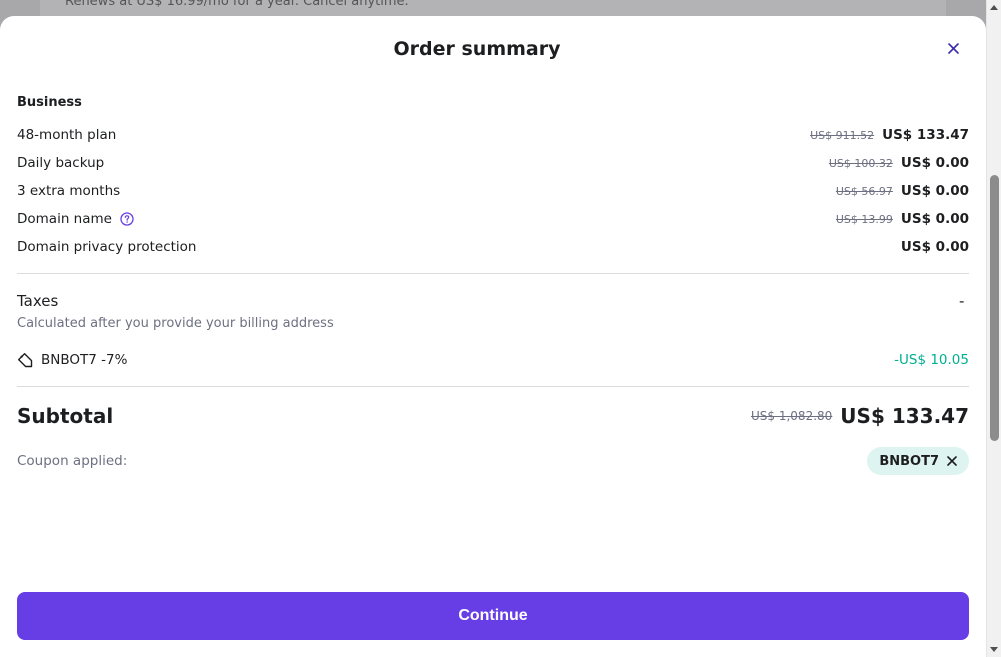 The height and width of the screenshot is (657, 1001). I want to click on remove-coupon-button, so click(952, 461).